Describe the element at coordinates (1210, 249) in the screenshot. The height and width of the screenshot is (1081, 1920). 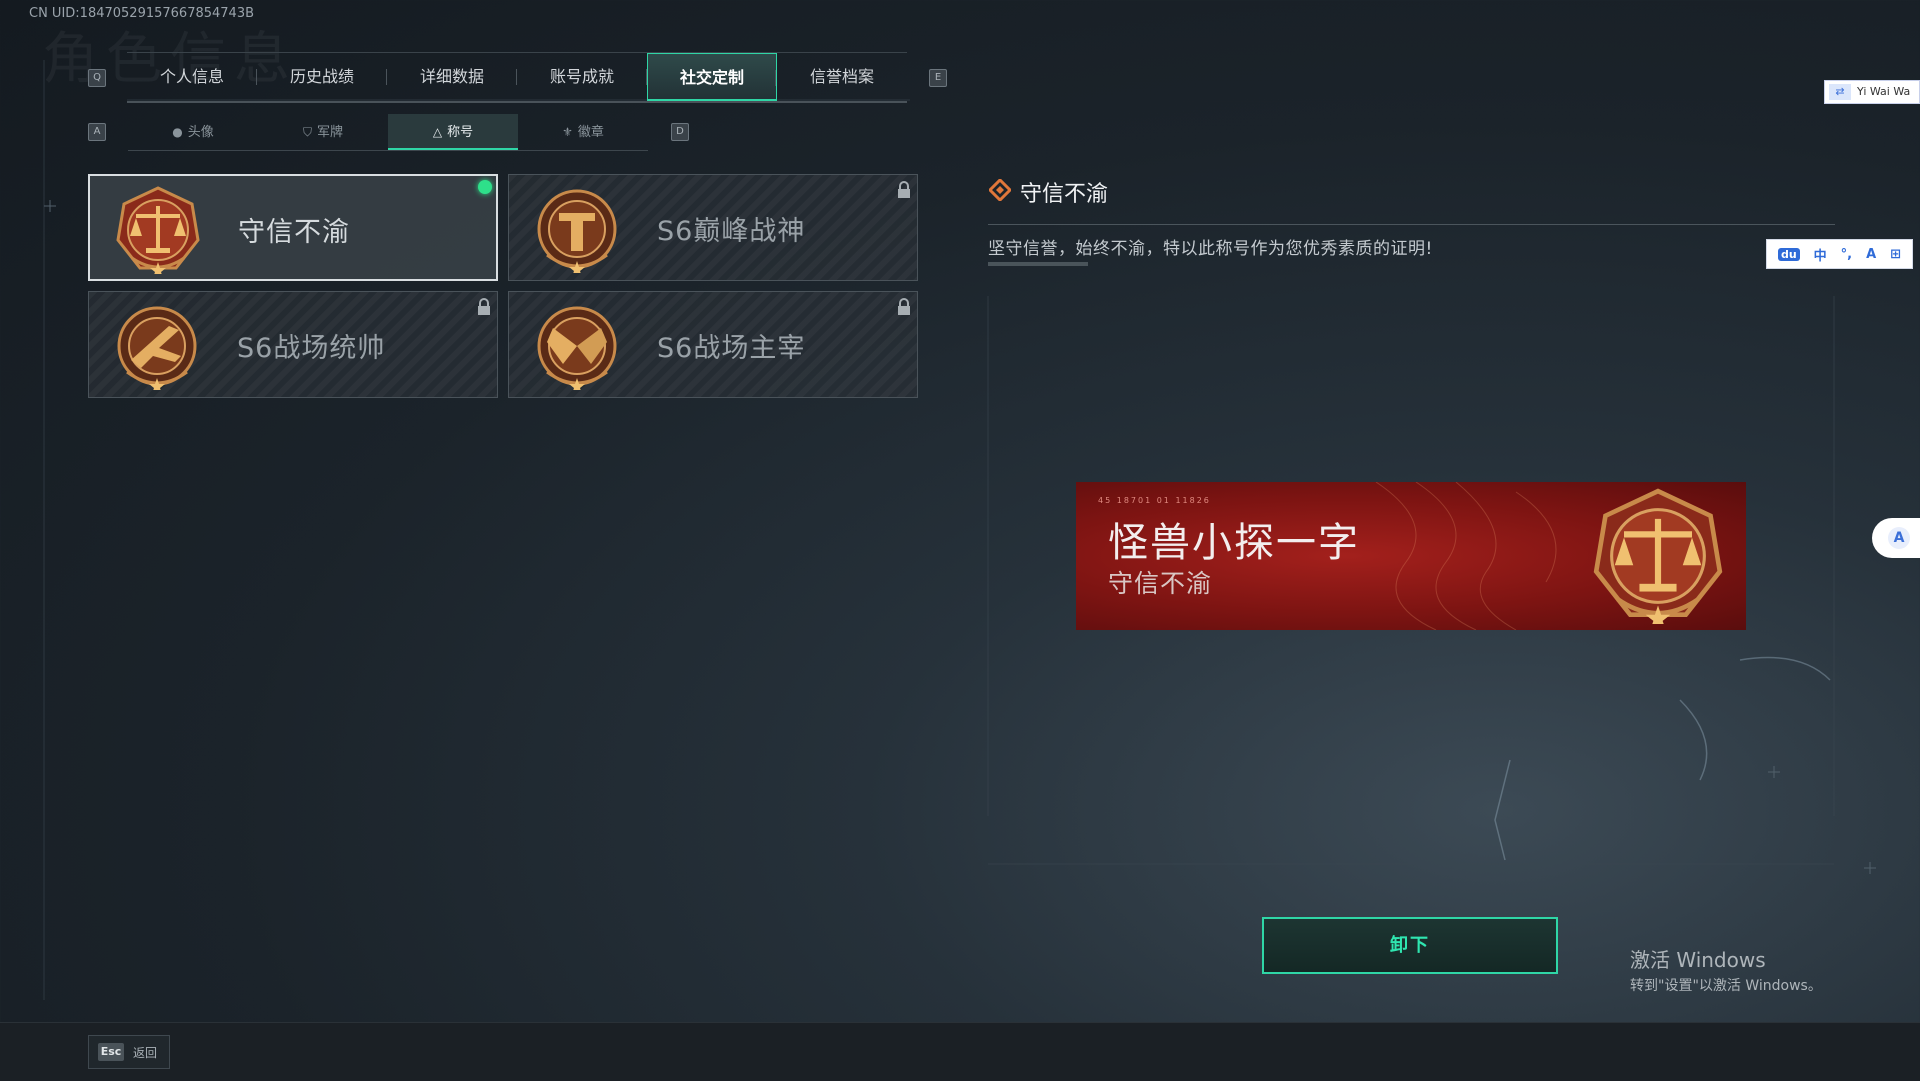
I see `detail-description: 坚守信誉，始终不渝，特以此称号作为您优秀素质的证明!` at that location.